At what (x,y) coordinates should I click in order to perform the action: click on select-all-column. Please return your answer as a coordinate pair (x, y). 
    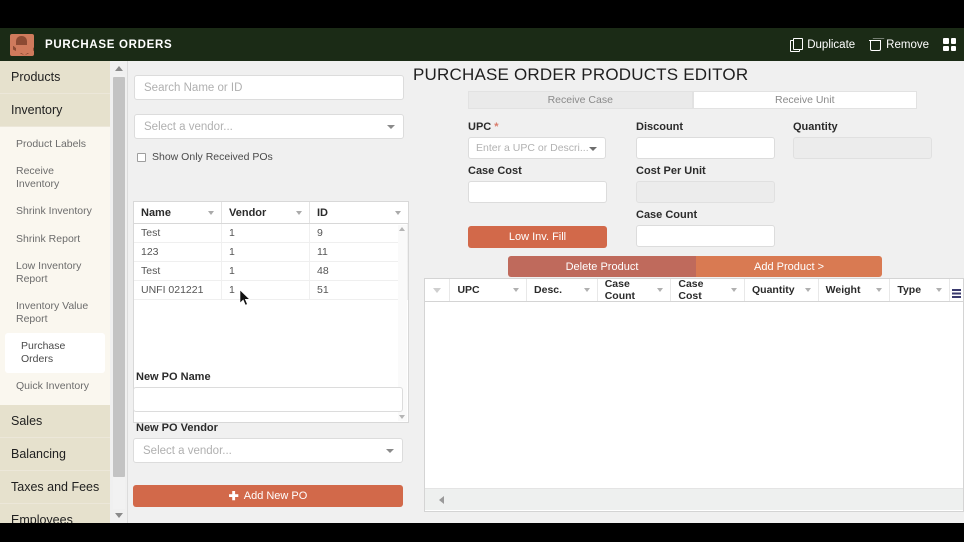
    Looking at the image, I should click on (438, 290).